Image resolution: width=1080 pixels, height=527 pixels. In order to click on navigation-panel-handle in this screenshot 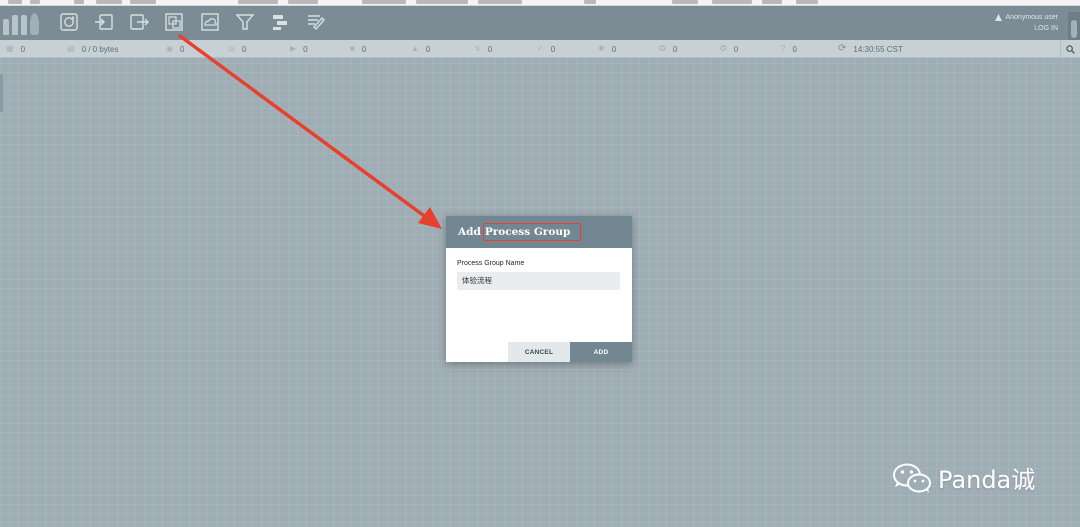, I will do `click(1, 93)`.